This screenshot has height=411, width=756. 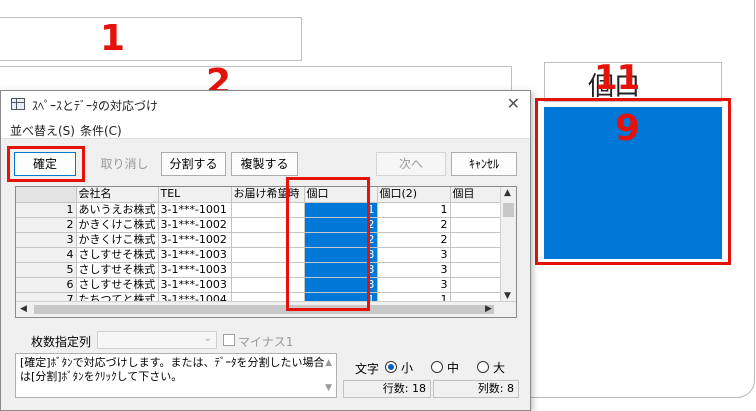 I want to click on scroll-left-icon: ◀, so click(x=23, y=309).